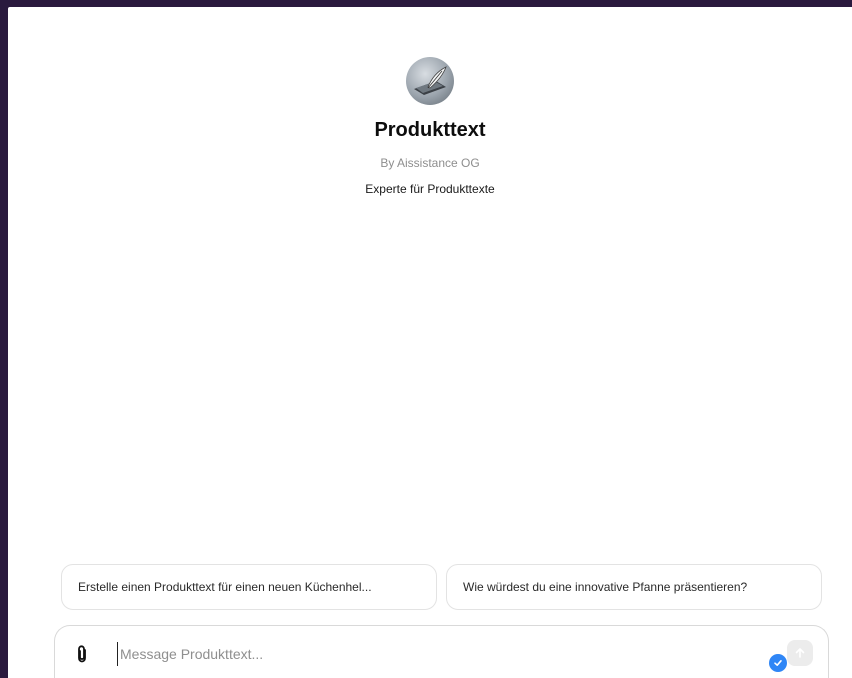 This screenshot has height=678, width=852. I want to click on gpt-description: Experte für Produkttexte, so click(430, 189).